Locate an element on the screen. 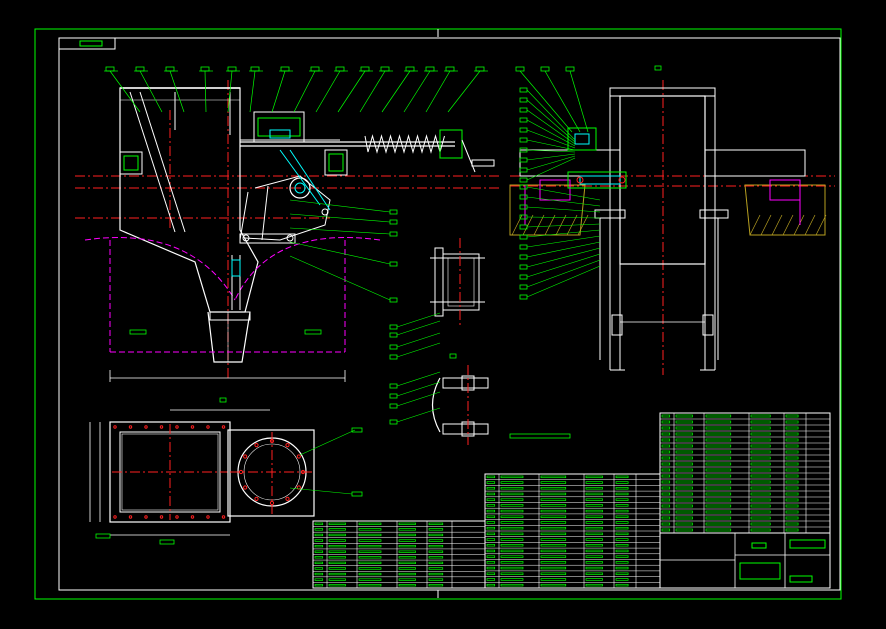 The width and height of the screenshot is (886, 629). screw-thread is located at coordinates (404, 144).